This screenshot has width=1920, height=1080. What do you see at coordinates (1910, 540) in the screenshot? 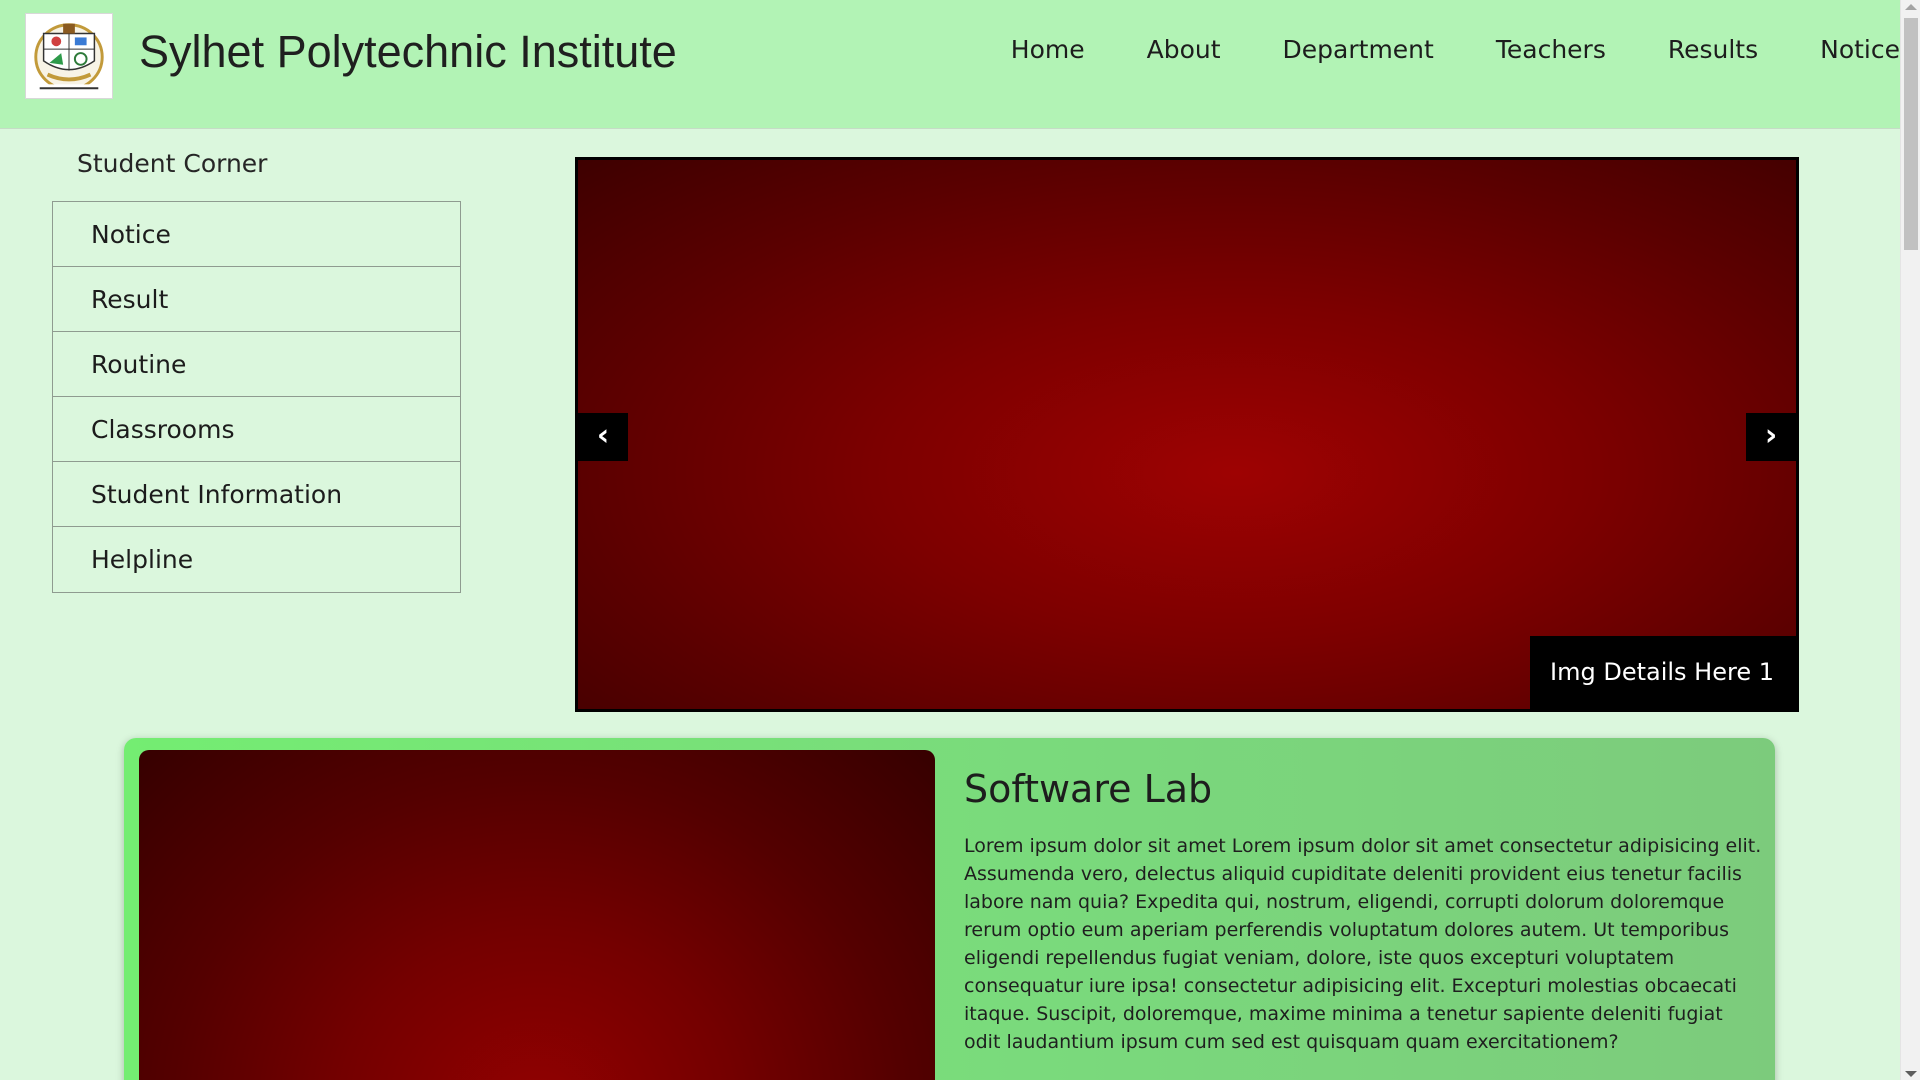
I see `page-scrollbar` at bounding box center [1910, 540].